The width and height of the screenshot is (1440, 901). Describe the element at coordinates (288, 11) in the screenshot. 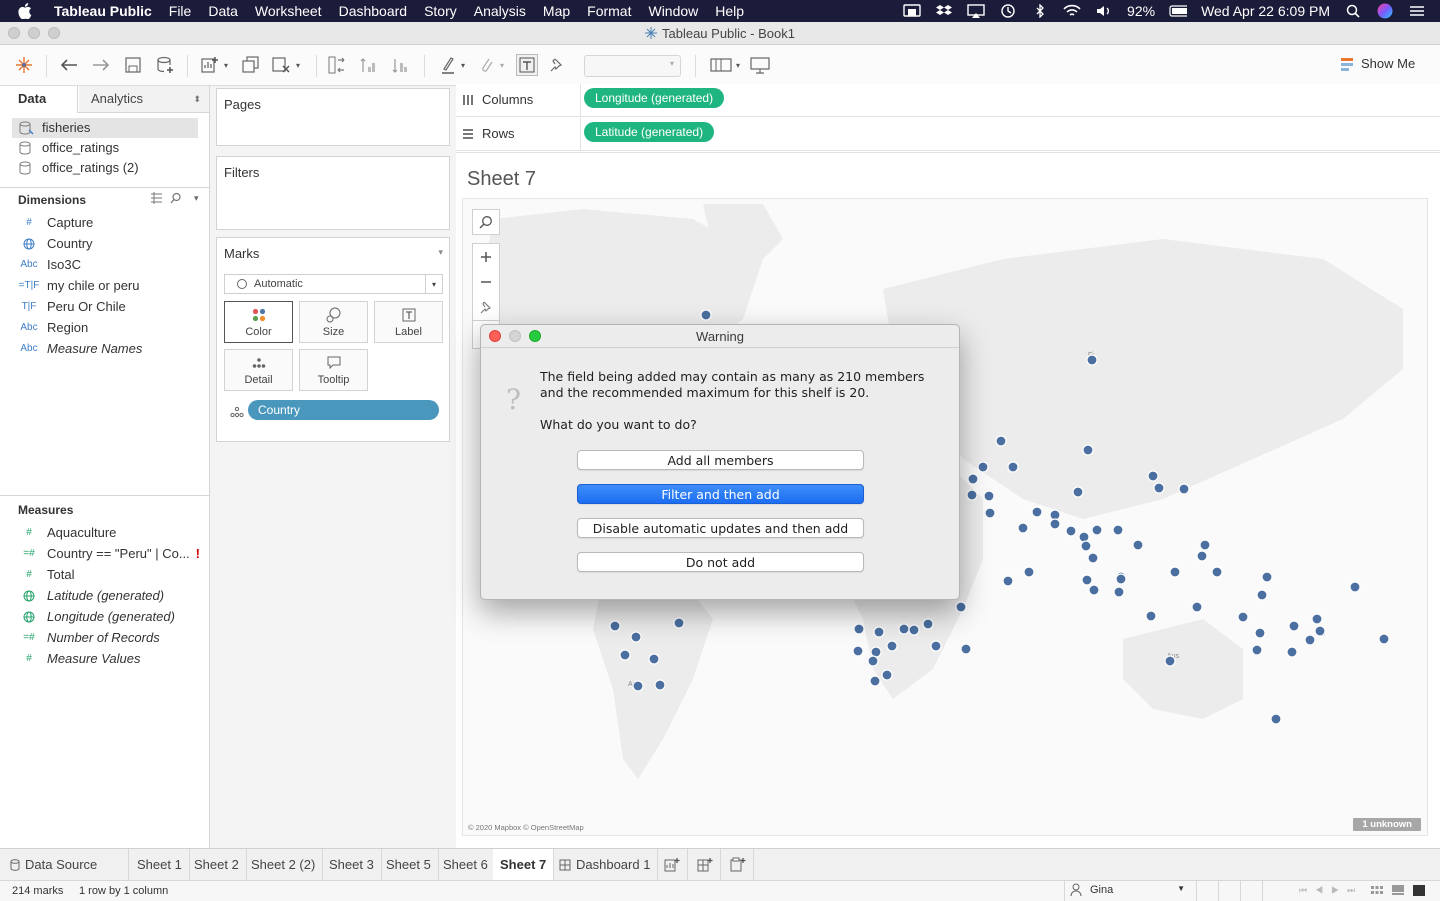

I see `menu-worksheet: Worksheet` at that location.